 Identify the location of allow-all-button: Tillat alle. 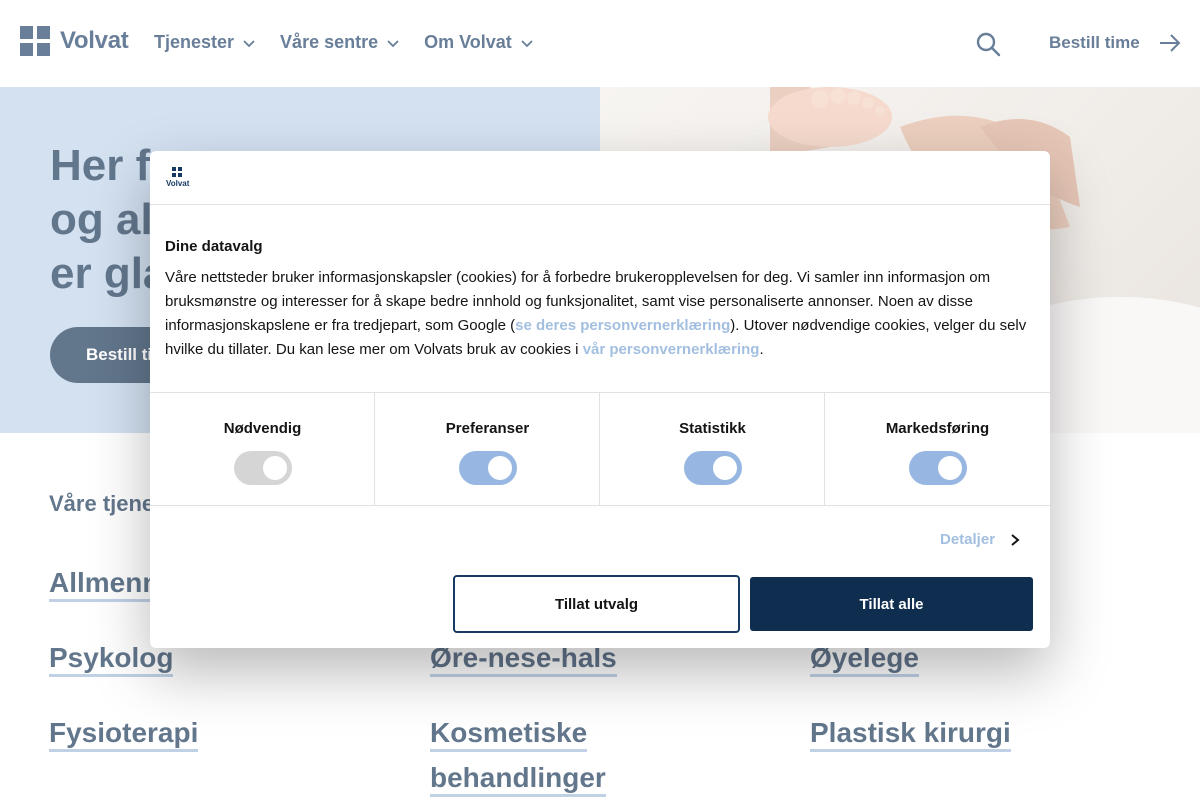
(891, 604).